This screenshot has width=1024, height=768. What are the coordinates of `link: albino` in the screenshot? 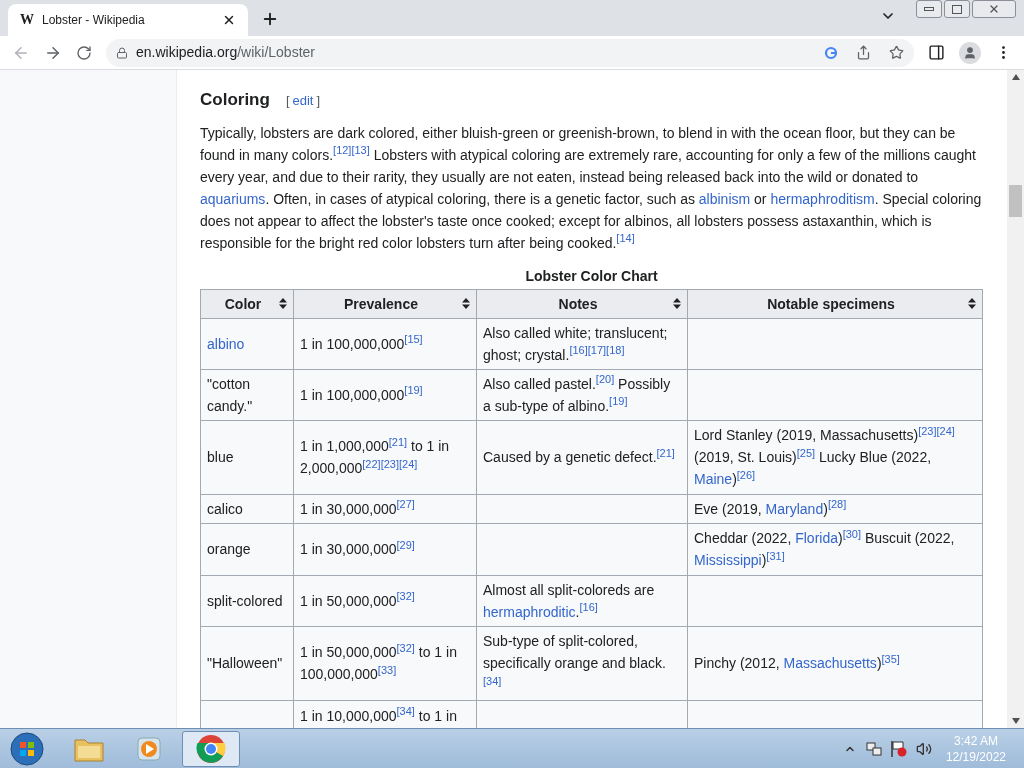 It's located at (226, 343).